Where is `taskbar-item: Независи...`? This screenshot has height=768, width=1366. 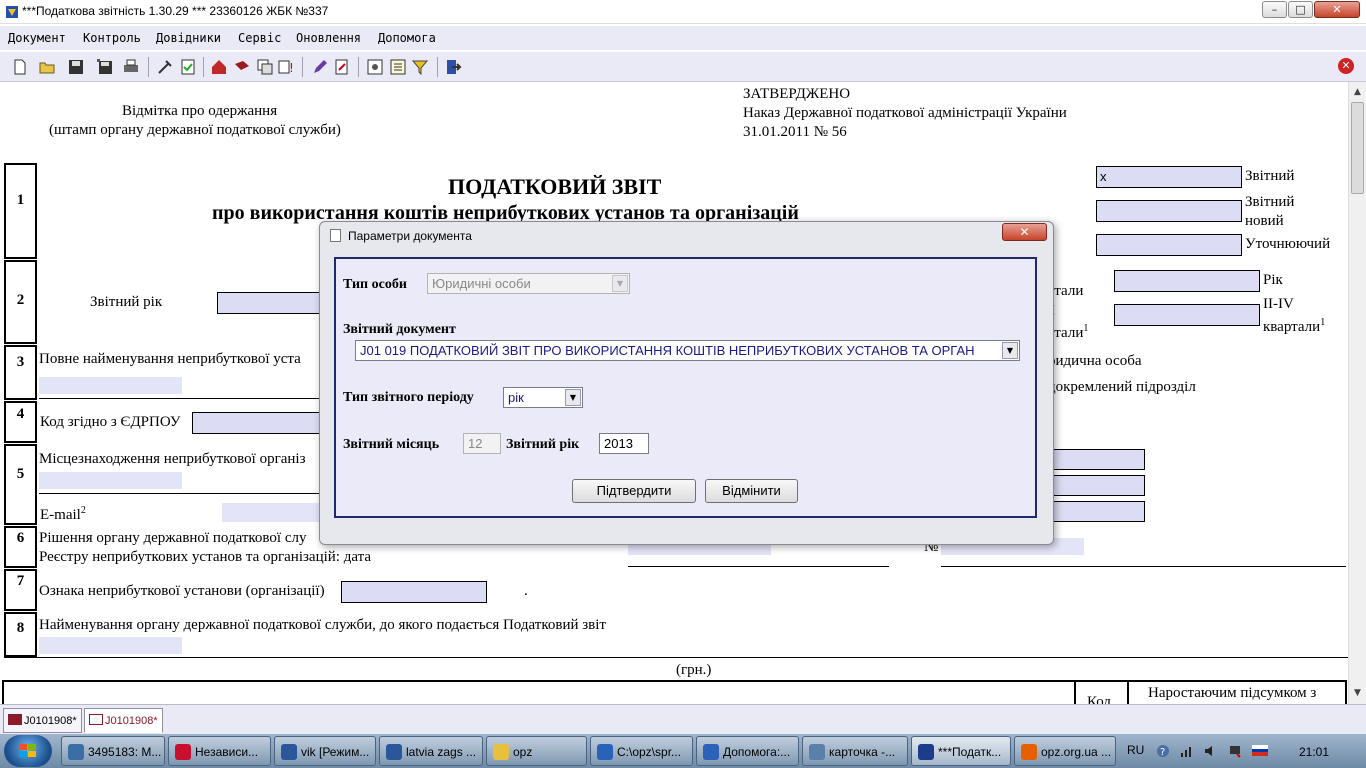
taskbar-item: Независи... is located at coordinates (219, 751).